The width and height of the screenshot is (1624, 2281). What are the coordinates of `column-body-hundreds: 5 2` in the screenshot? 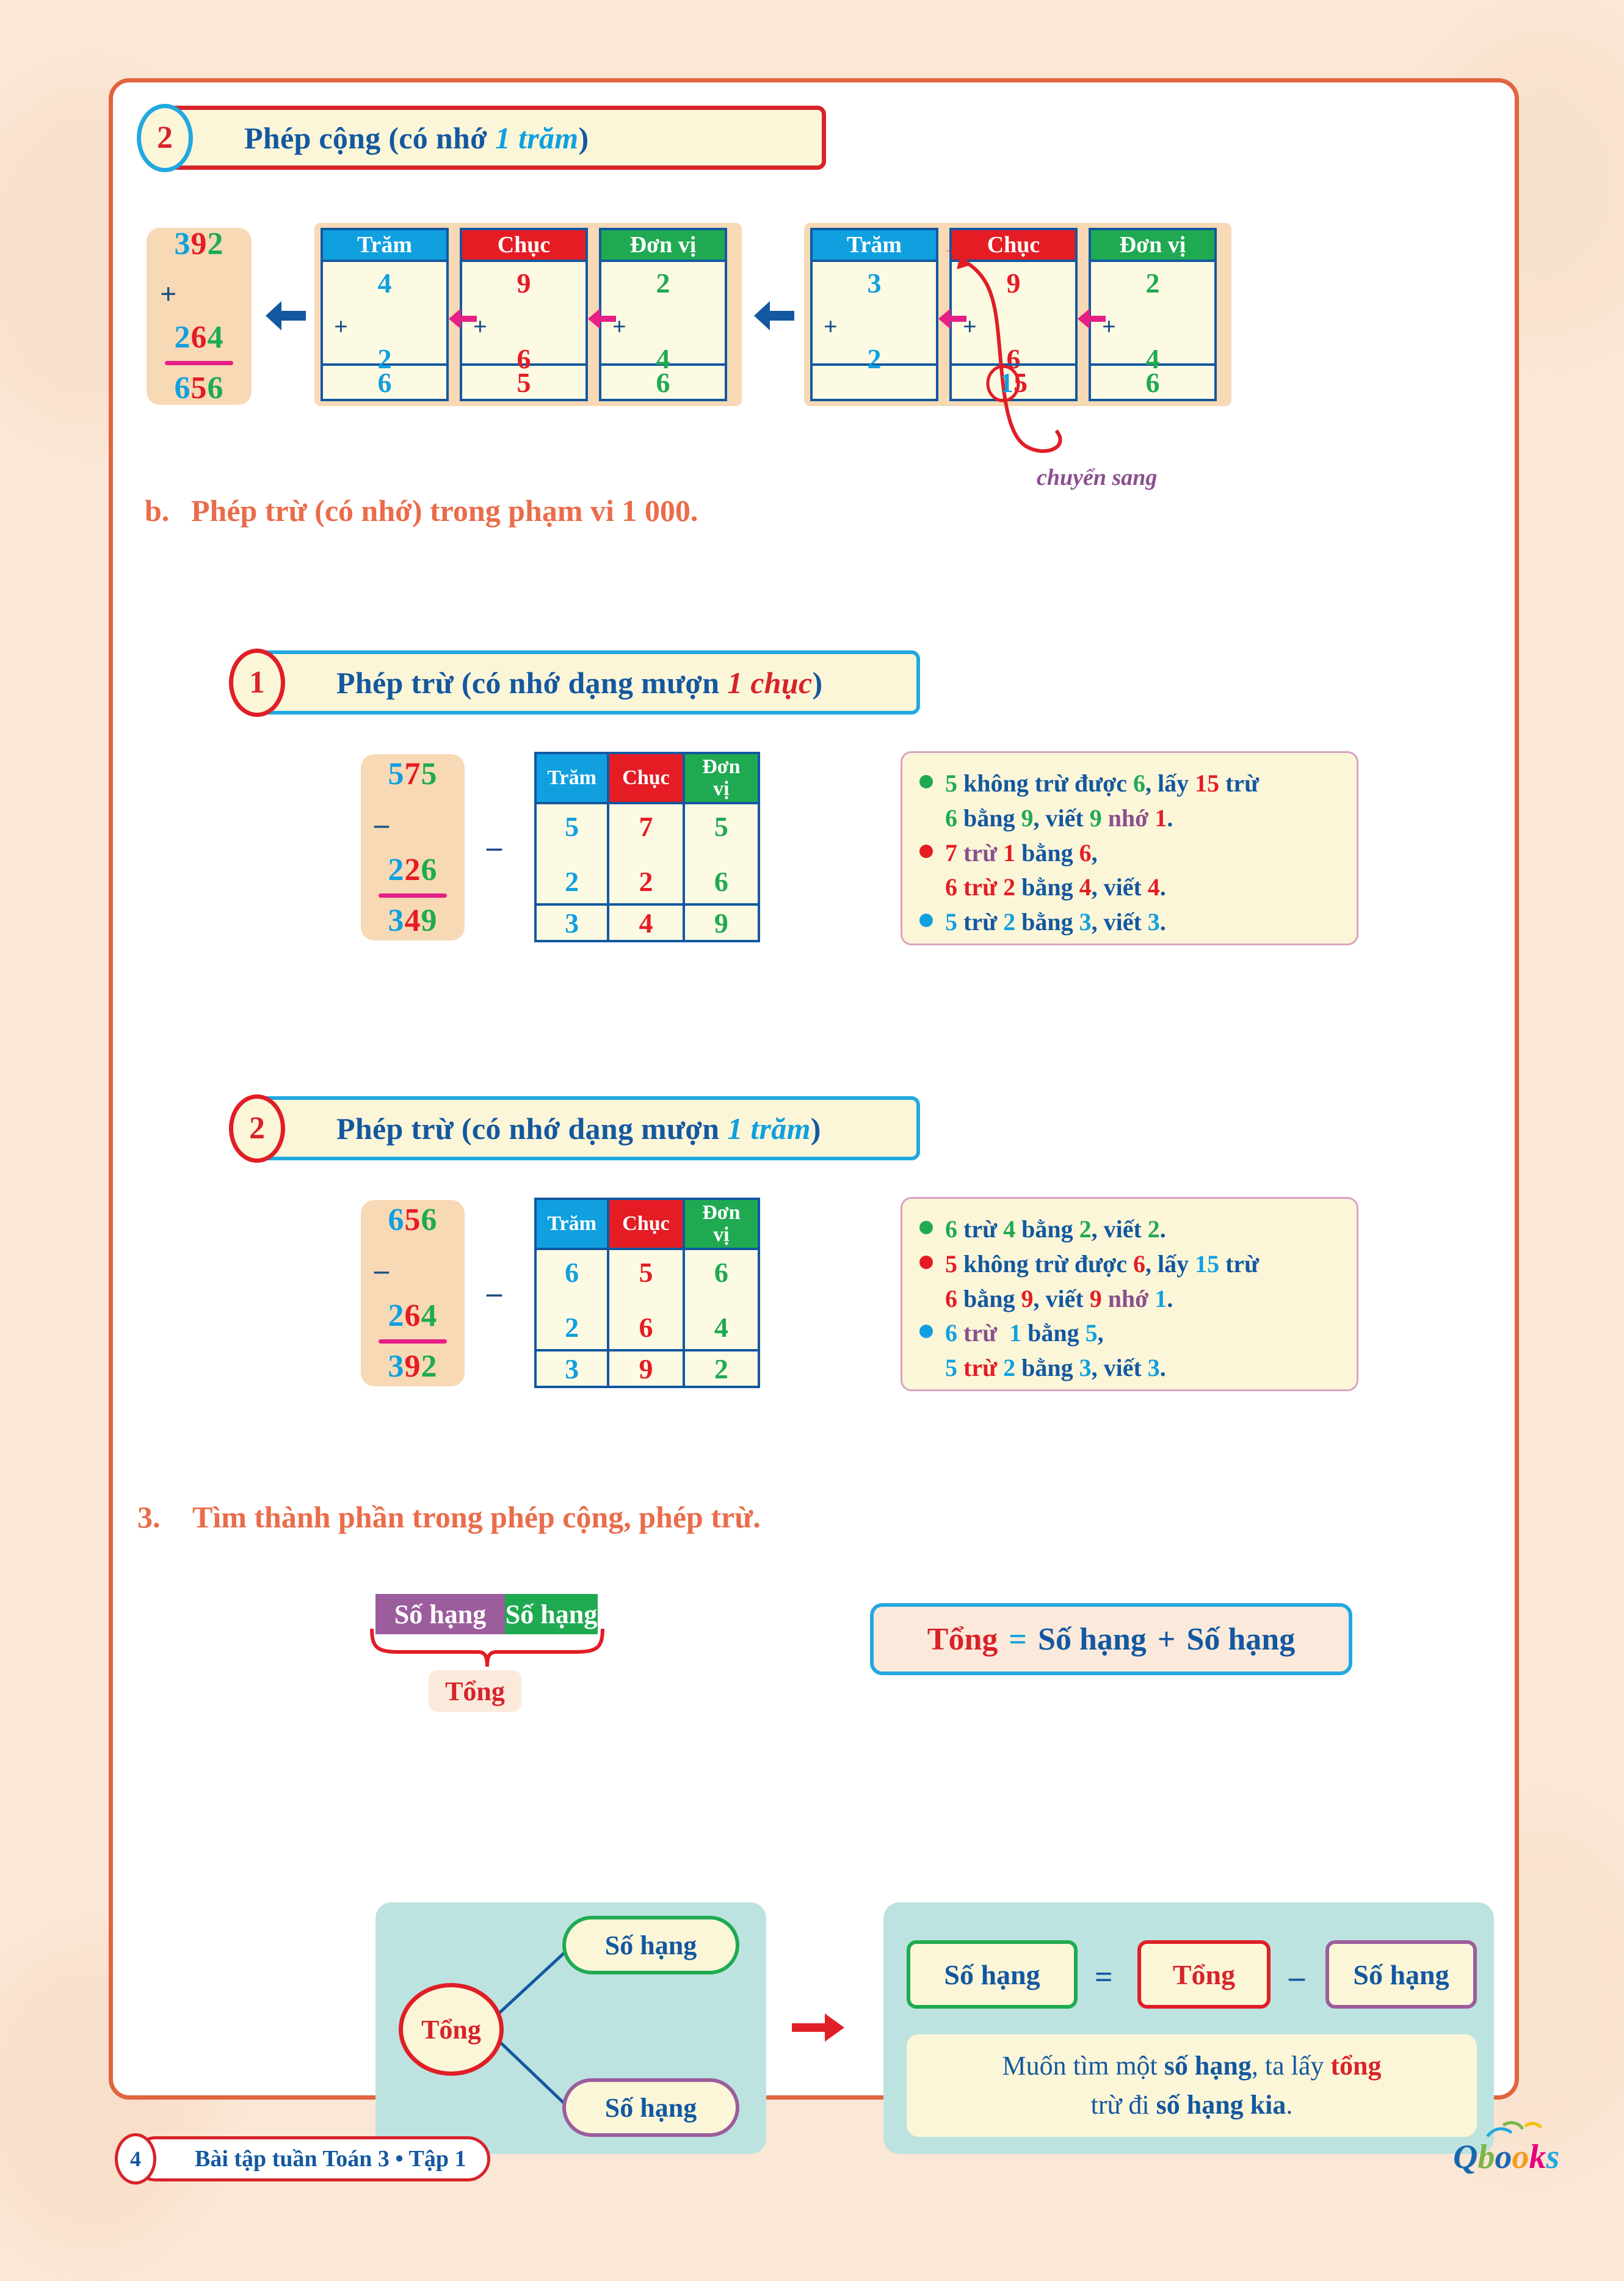 It's located at (572, 853).